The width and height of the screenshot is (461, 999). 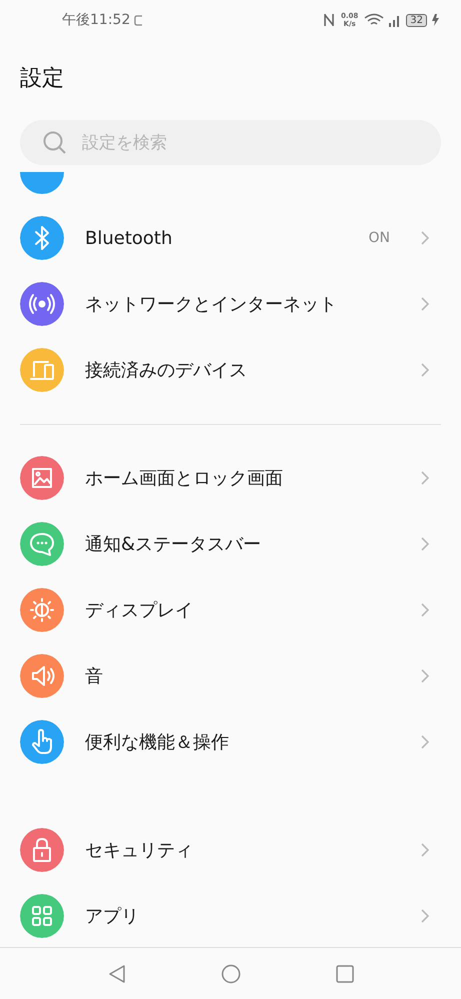 What do you see at coordinates (184, 478) in the screenshot?
I see `item-label: ホーム画面とロック画面` at bounding box center [184, 478].